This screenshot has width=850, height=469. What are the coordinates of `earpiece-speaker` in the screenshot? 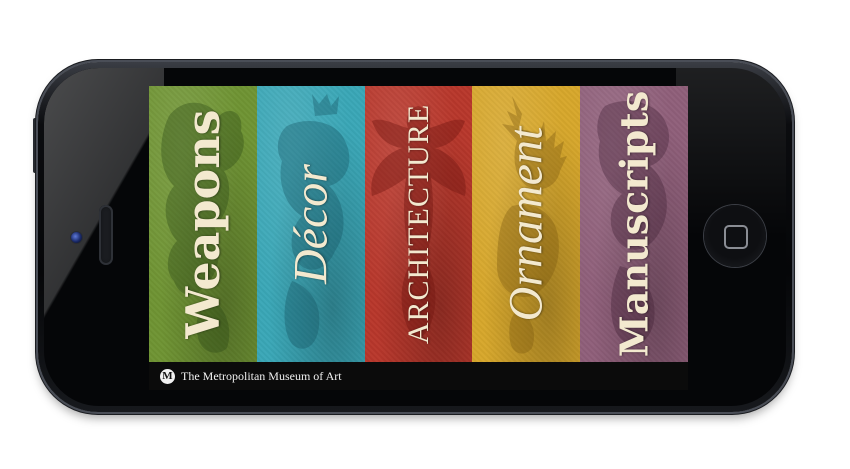 It's located at (106, 235).